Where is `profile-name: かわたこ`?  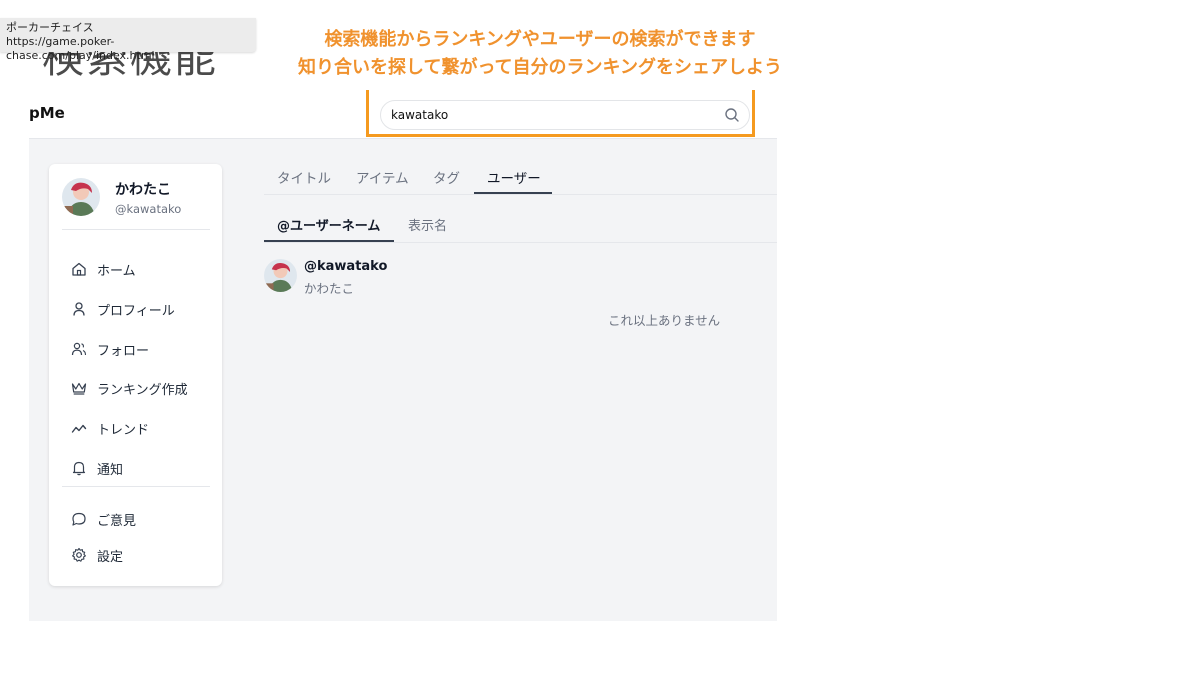 profile-name: かわたこ is located at coordinates (143, 189).